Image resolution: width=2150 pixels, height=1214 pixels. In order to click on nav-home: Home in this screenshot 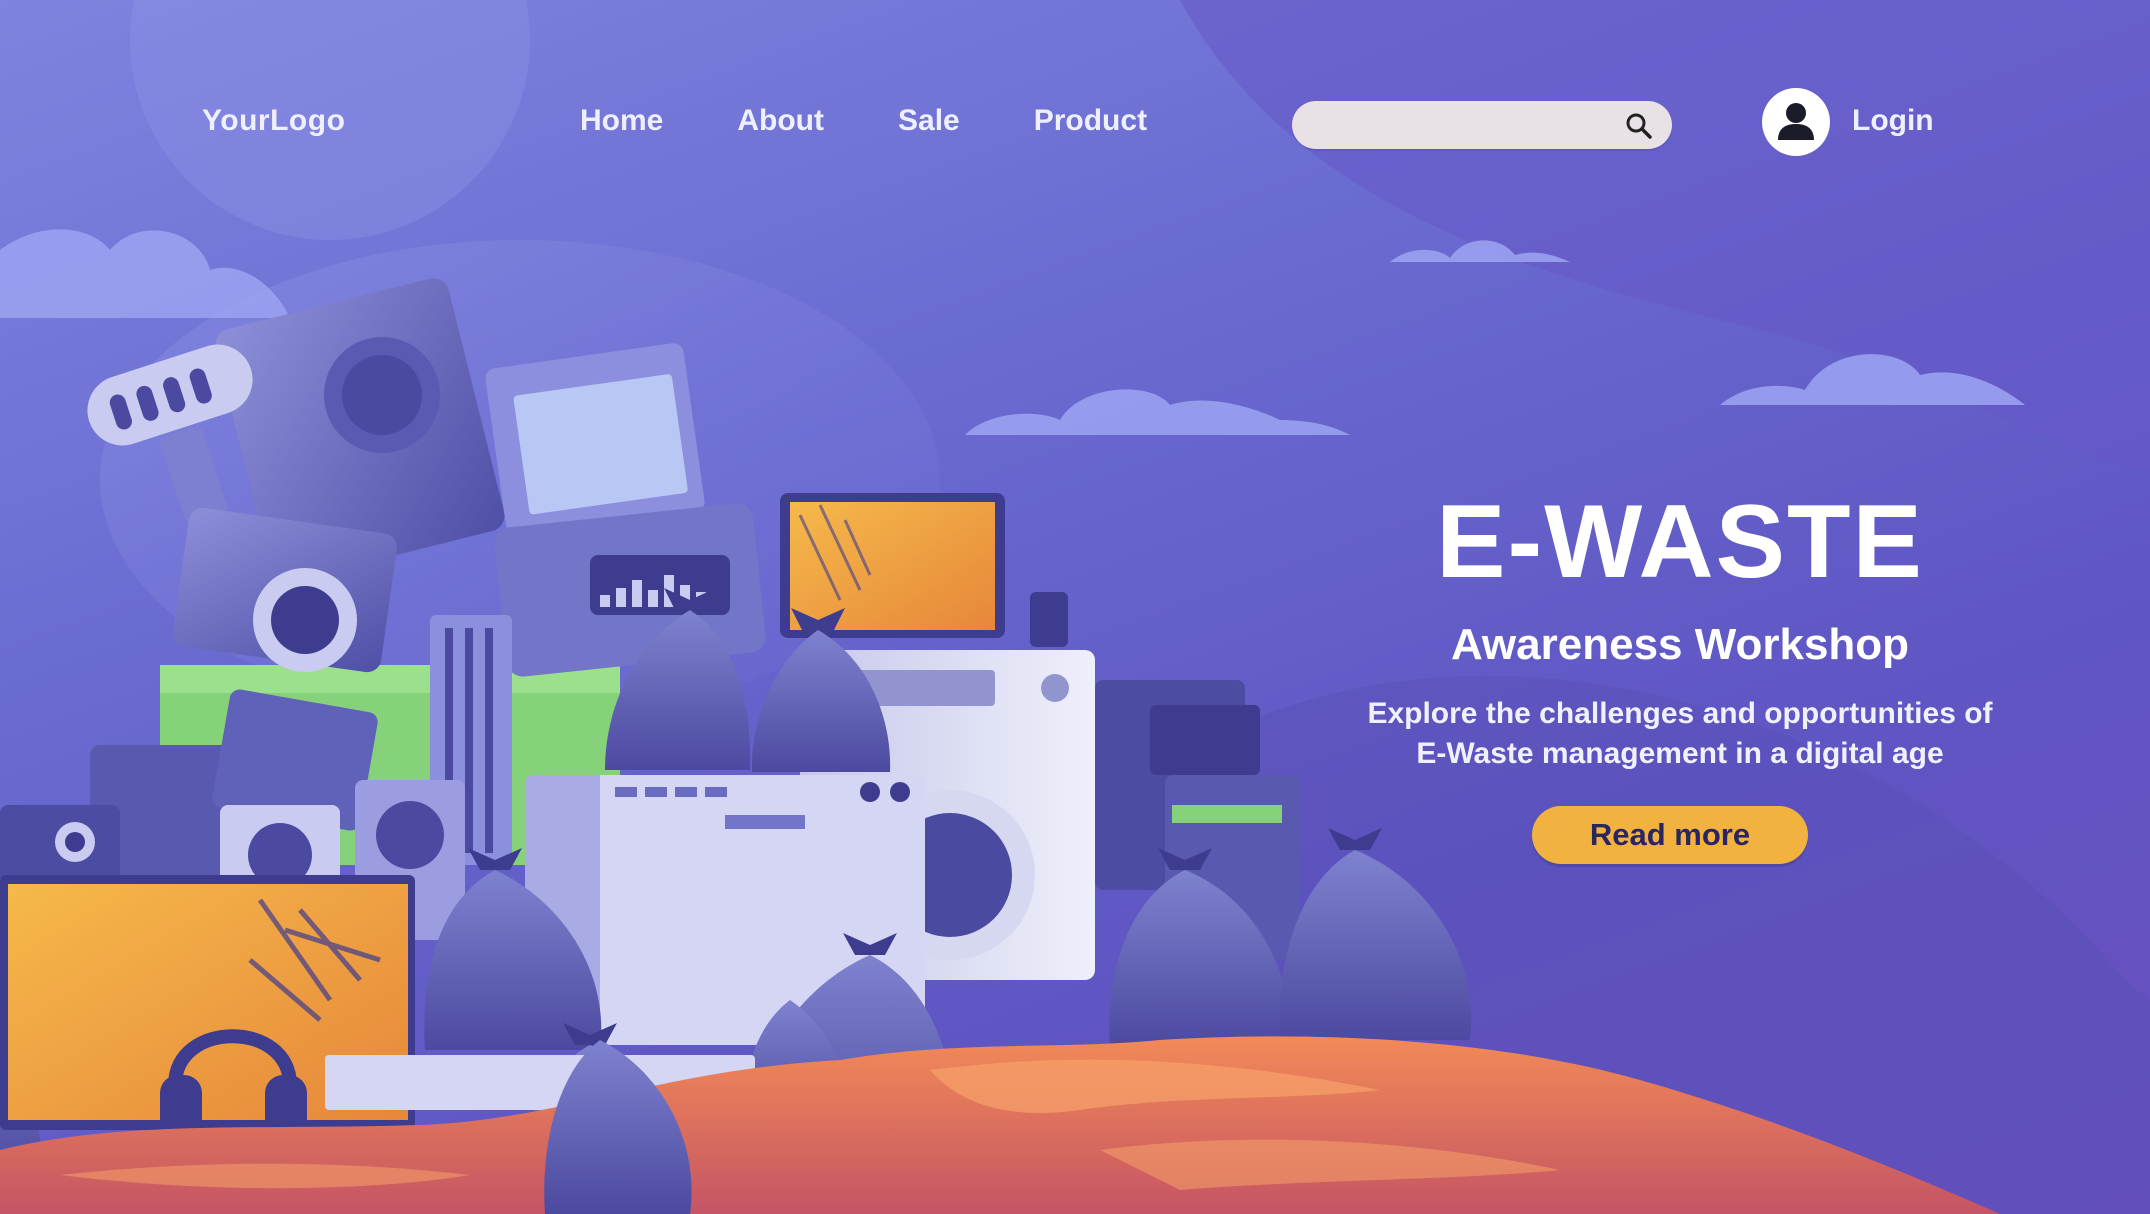, I will do `click(621, 121)`.